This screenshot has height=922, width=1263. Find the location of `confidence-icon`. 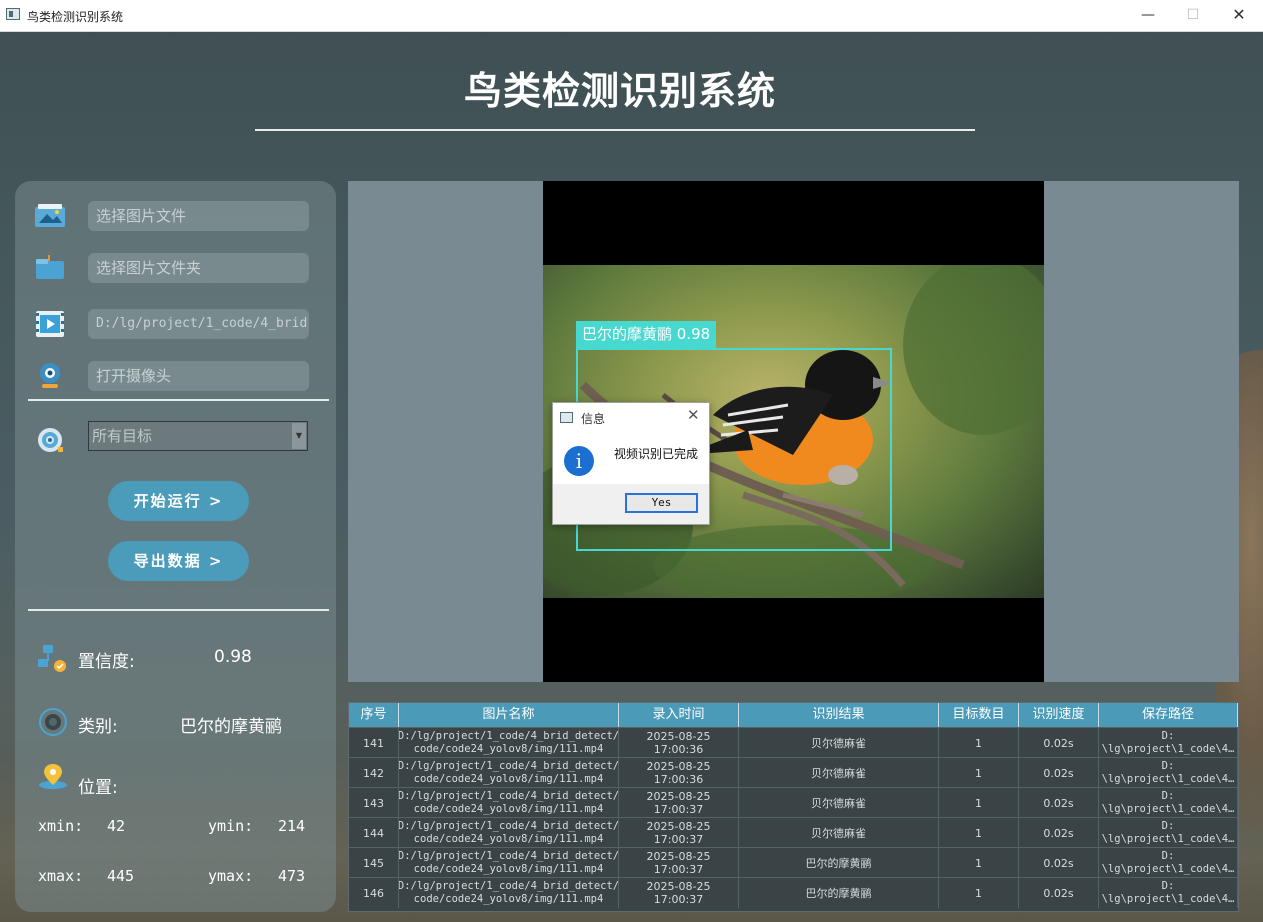

confidence-icon is located at coordinates (52, 658).